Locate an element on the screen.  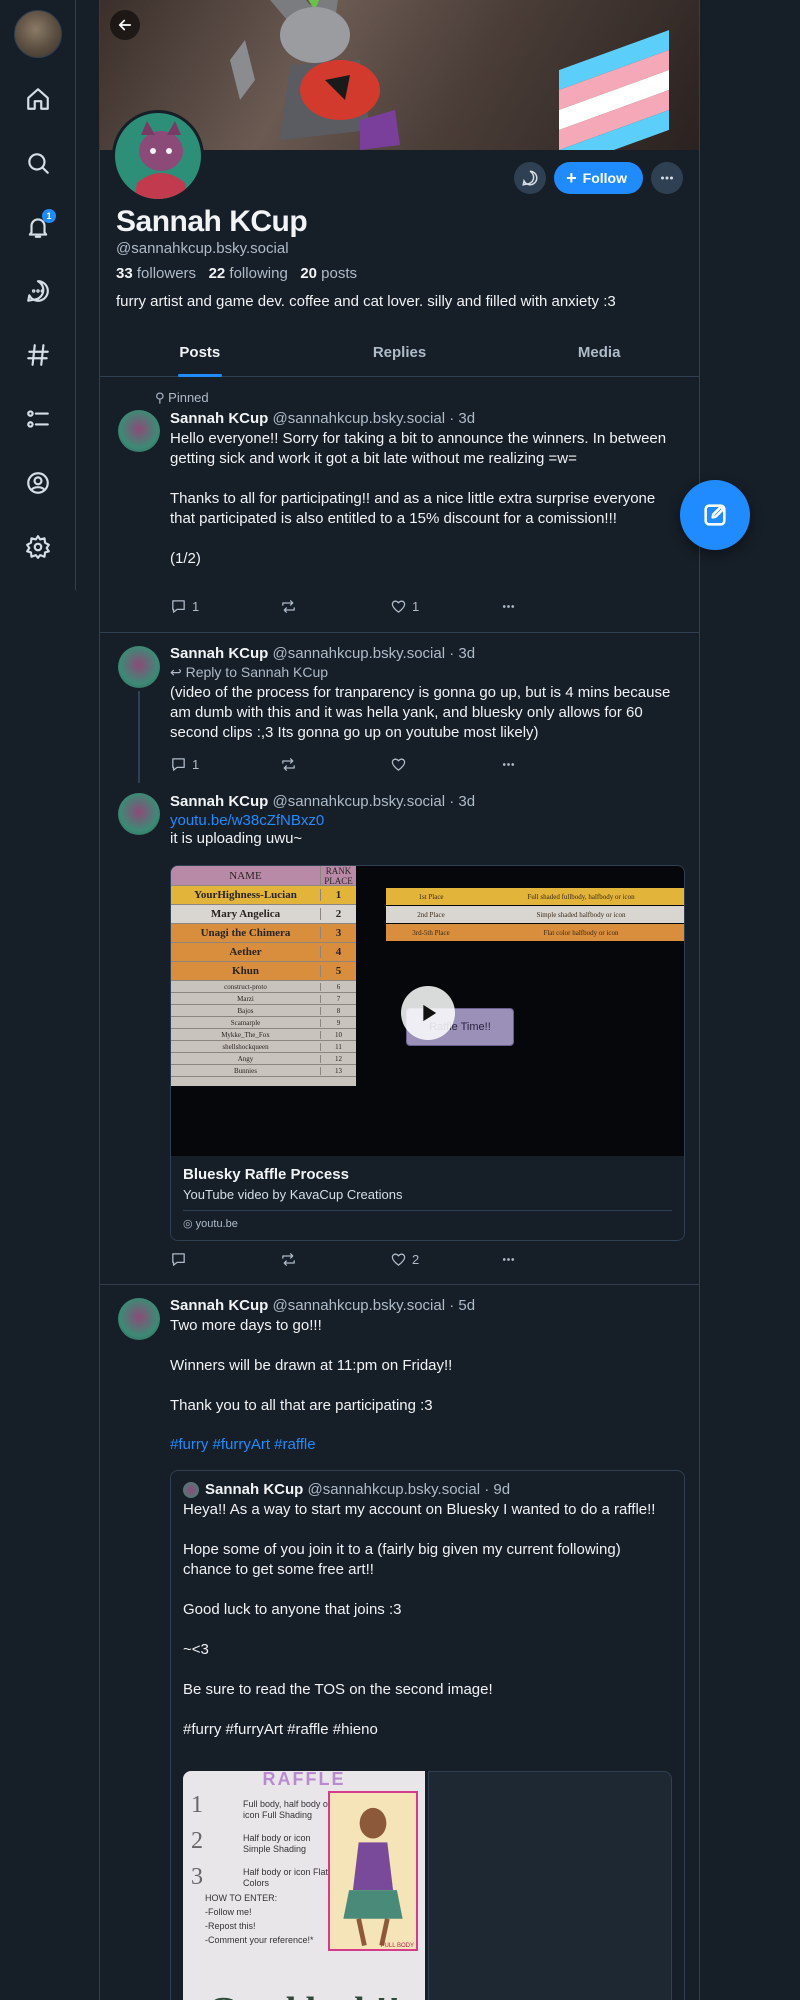
reply-button is located at coordinates (210, 1259).